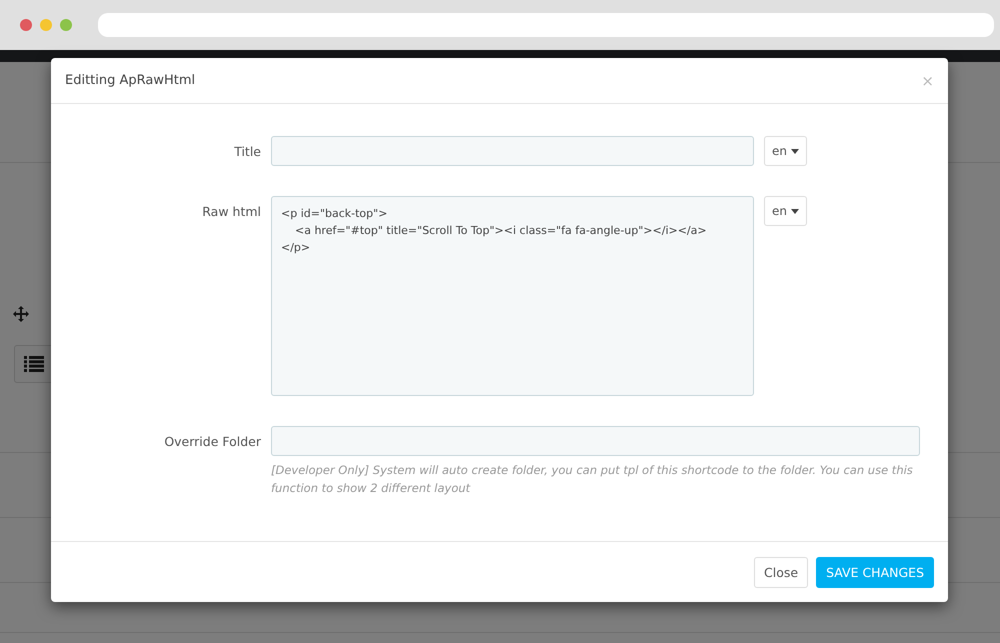  I want to click on list-button, so click(34, 364).